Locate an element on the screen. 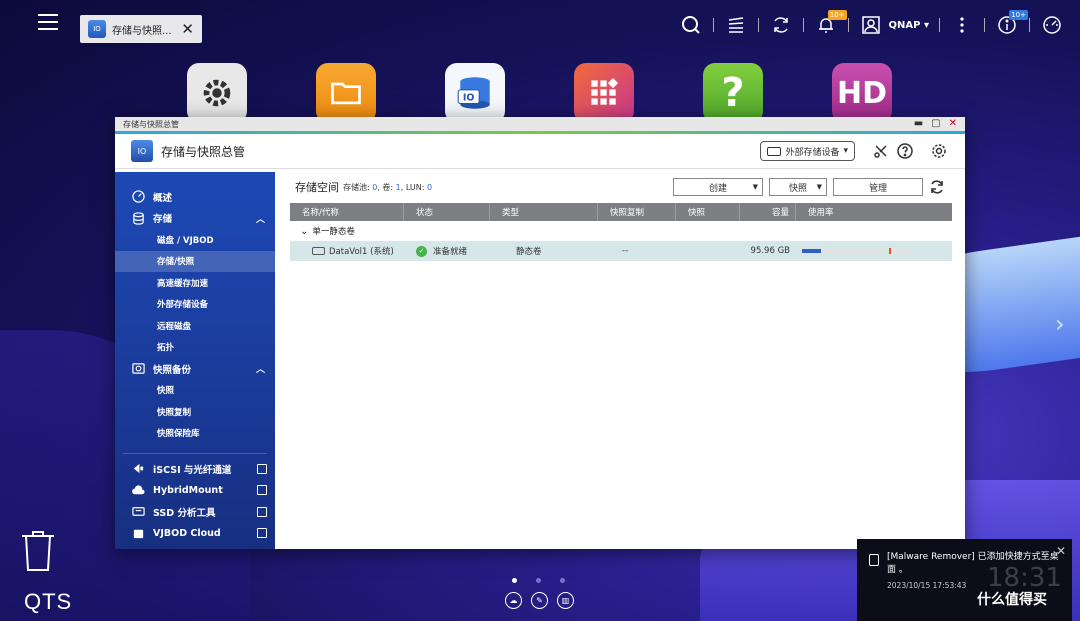 This screenshot has height=621, width=1080. sidebar-subitem-disks: 磁盘 / VJBOD is located at coordinates (195, 240).